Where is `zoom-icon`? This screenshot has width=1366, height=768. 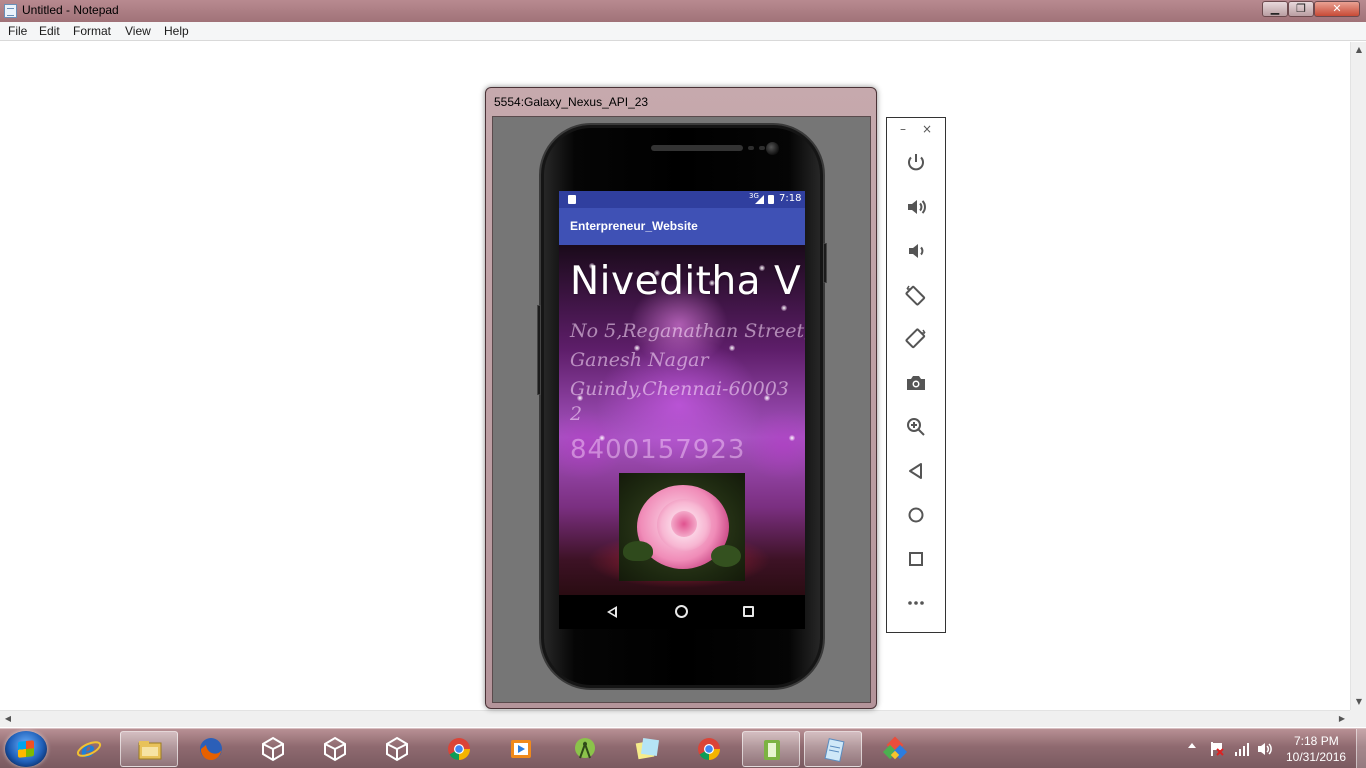
zoom-icon is located at coordinates (916, 427).